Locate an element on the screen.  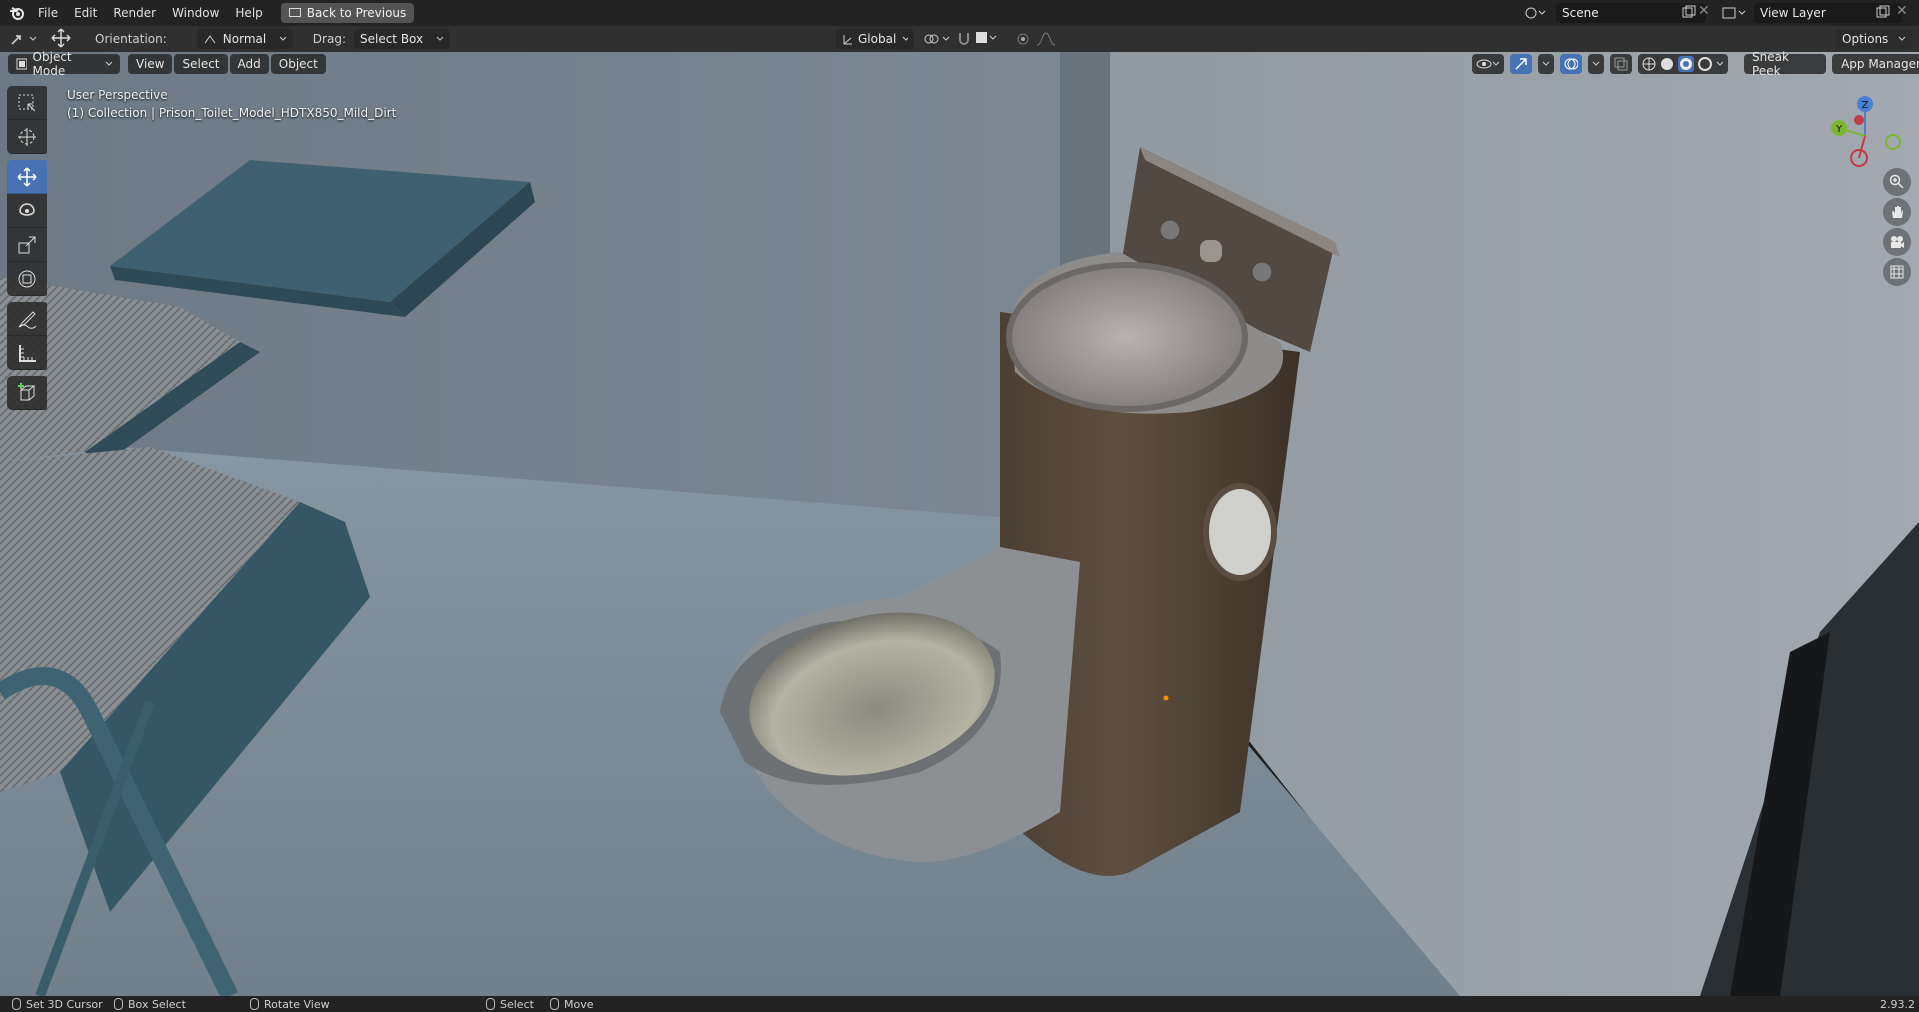
snap-element-dropdown is located at coordinates (986, 37).